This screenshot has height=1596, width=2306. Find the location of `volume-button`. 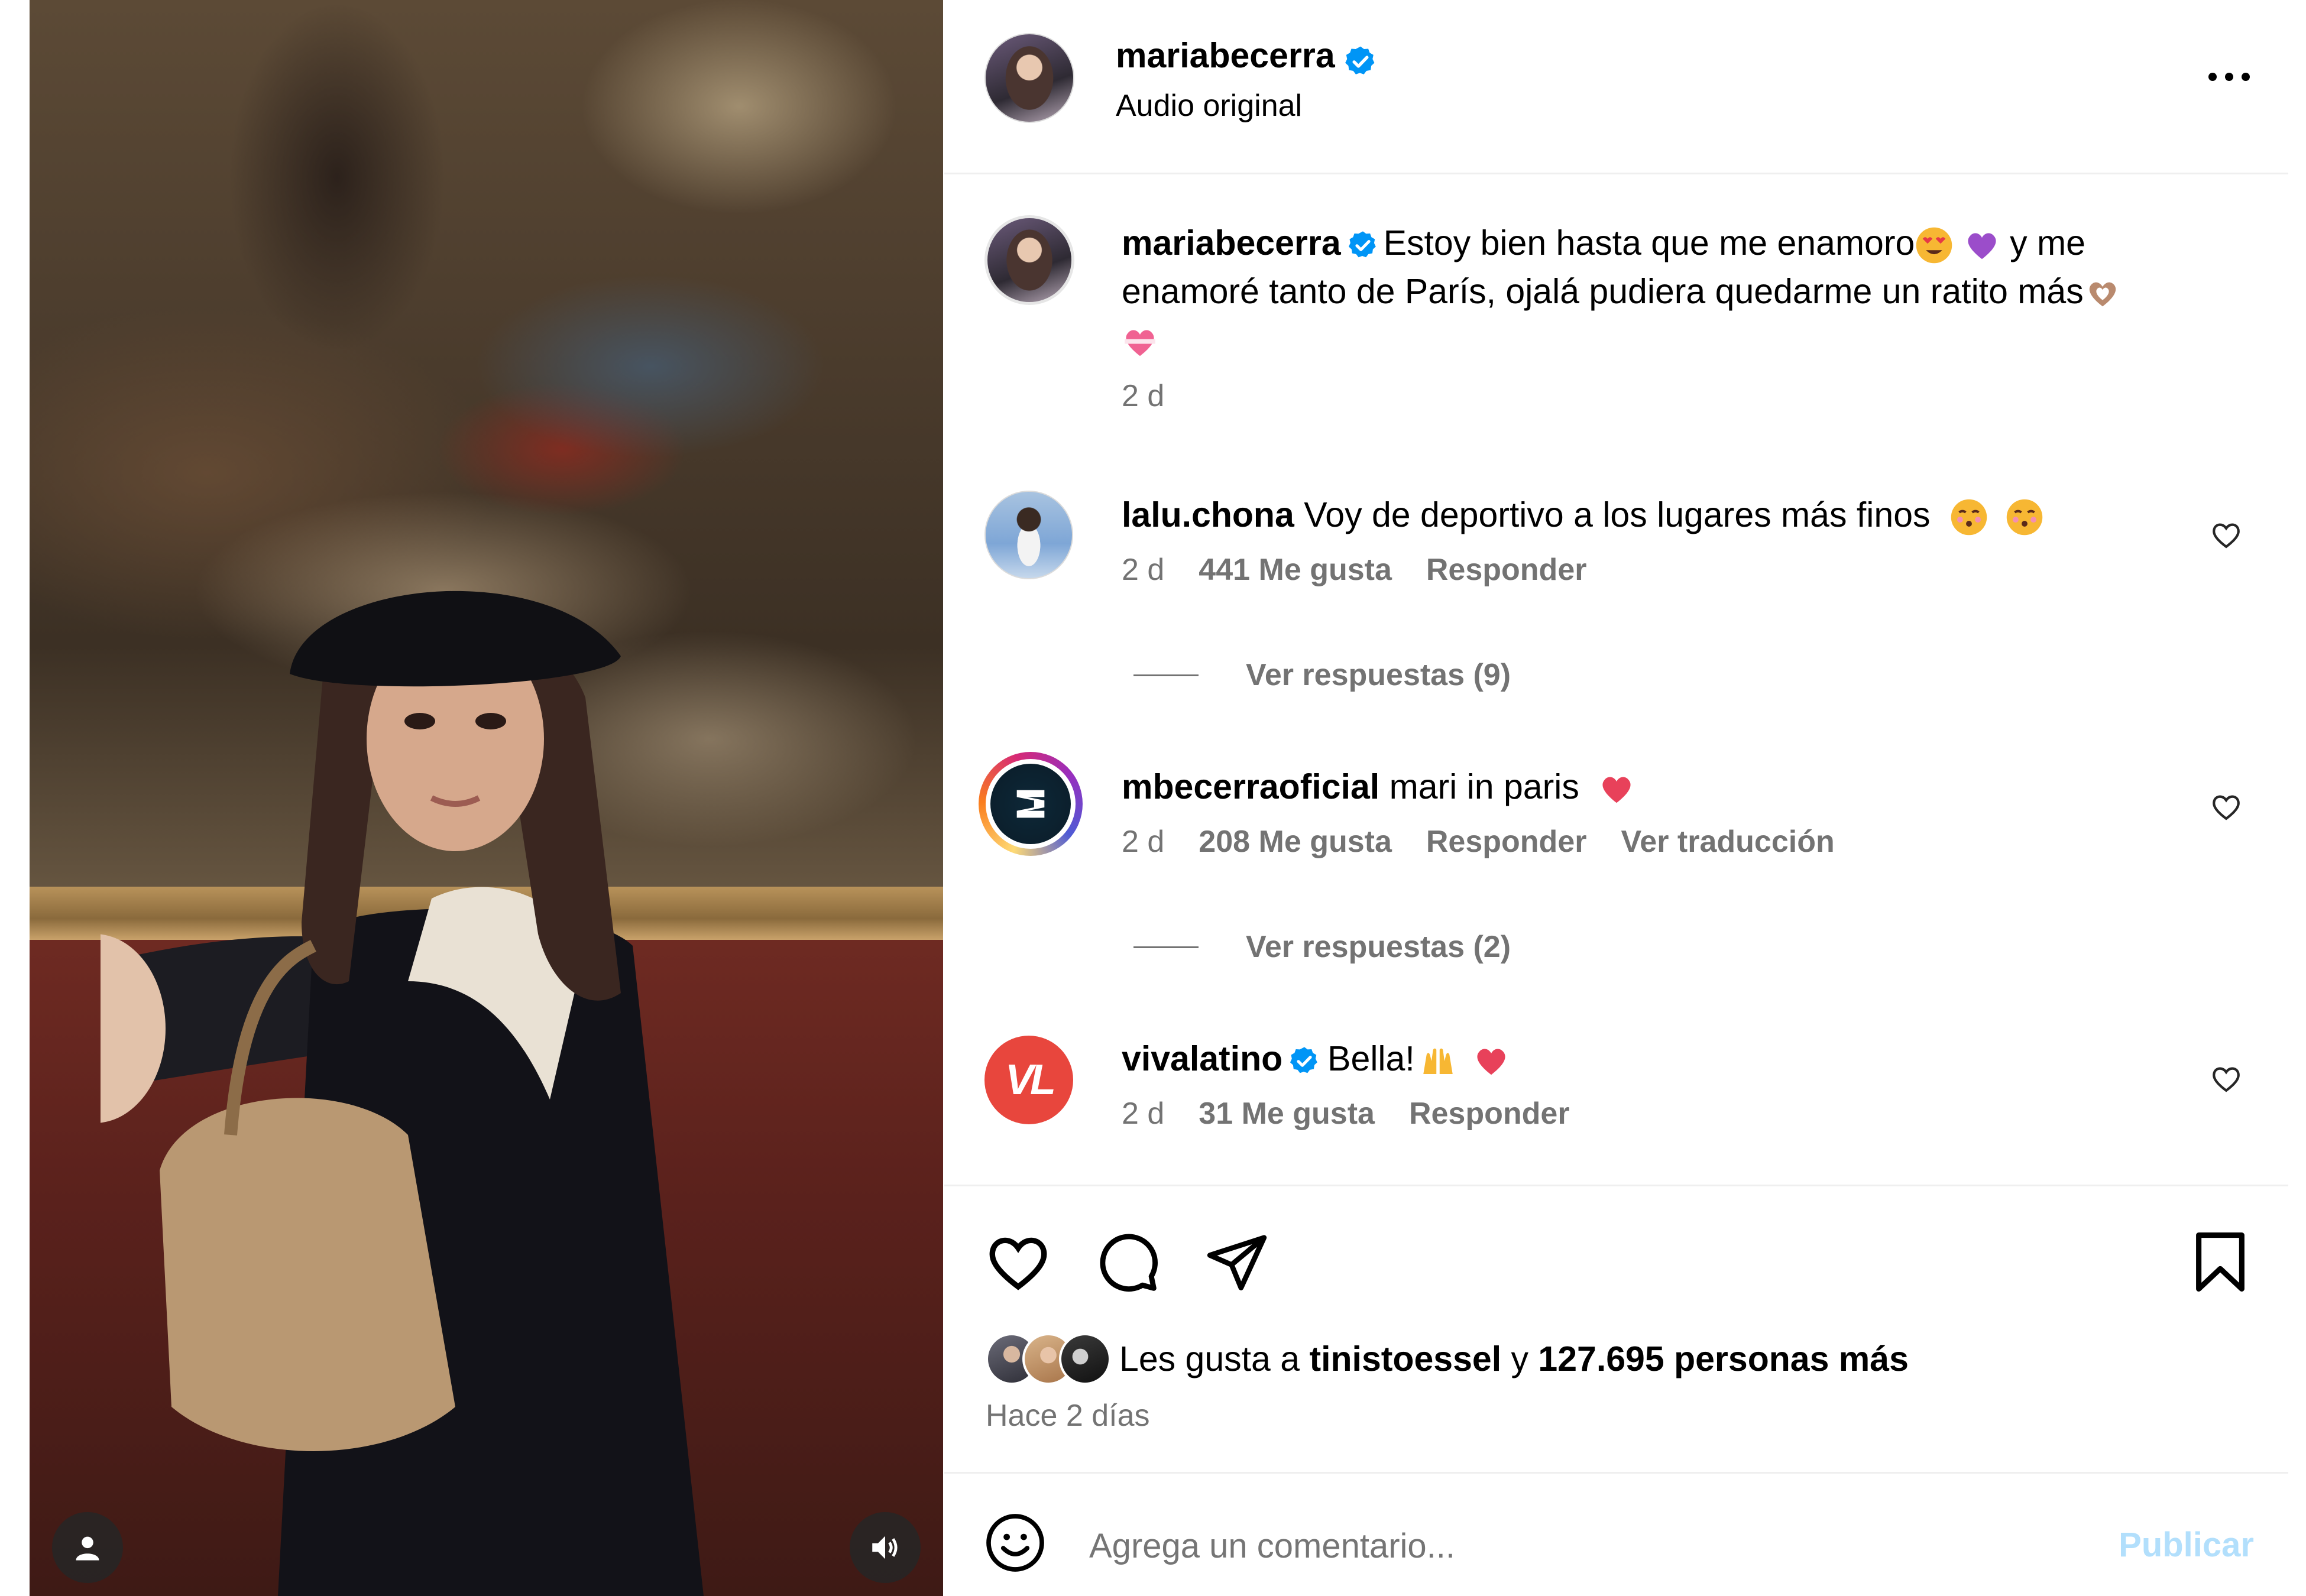

volume-button is located at coordinates (885, 1547).